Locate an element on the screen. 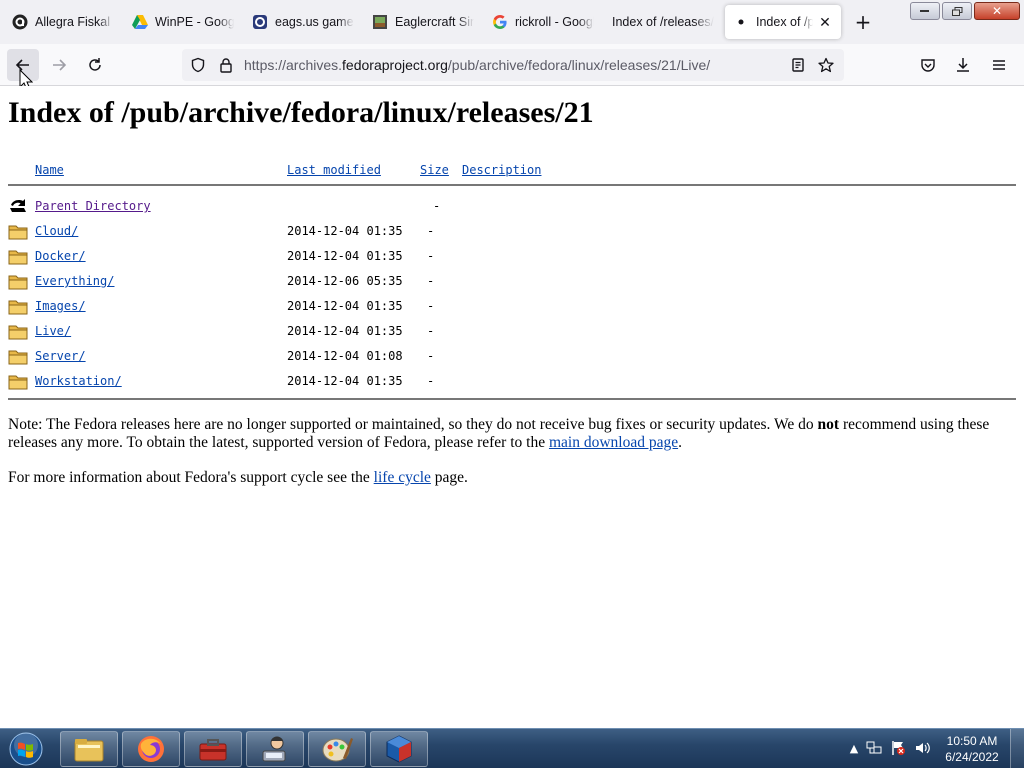  taskbar-user-app is located at coordinates (275, 749).